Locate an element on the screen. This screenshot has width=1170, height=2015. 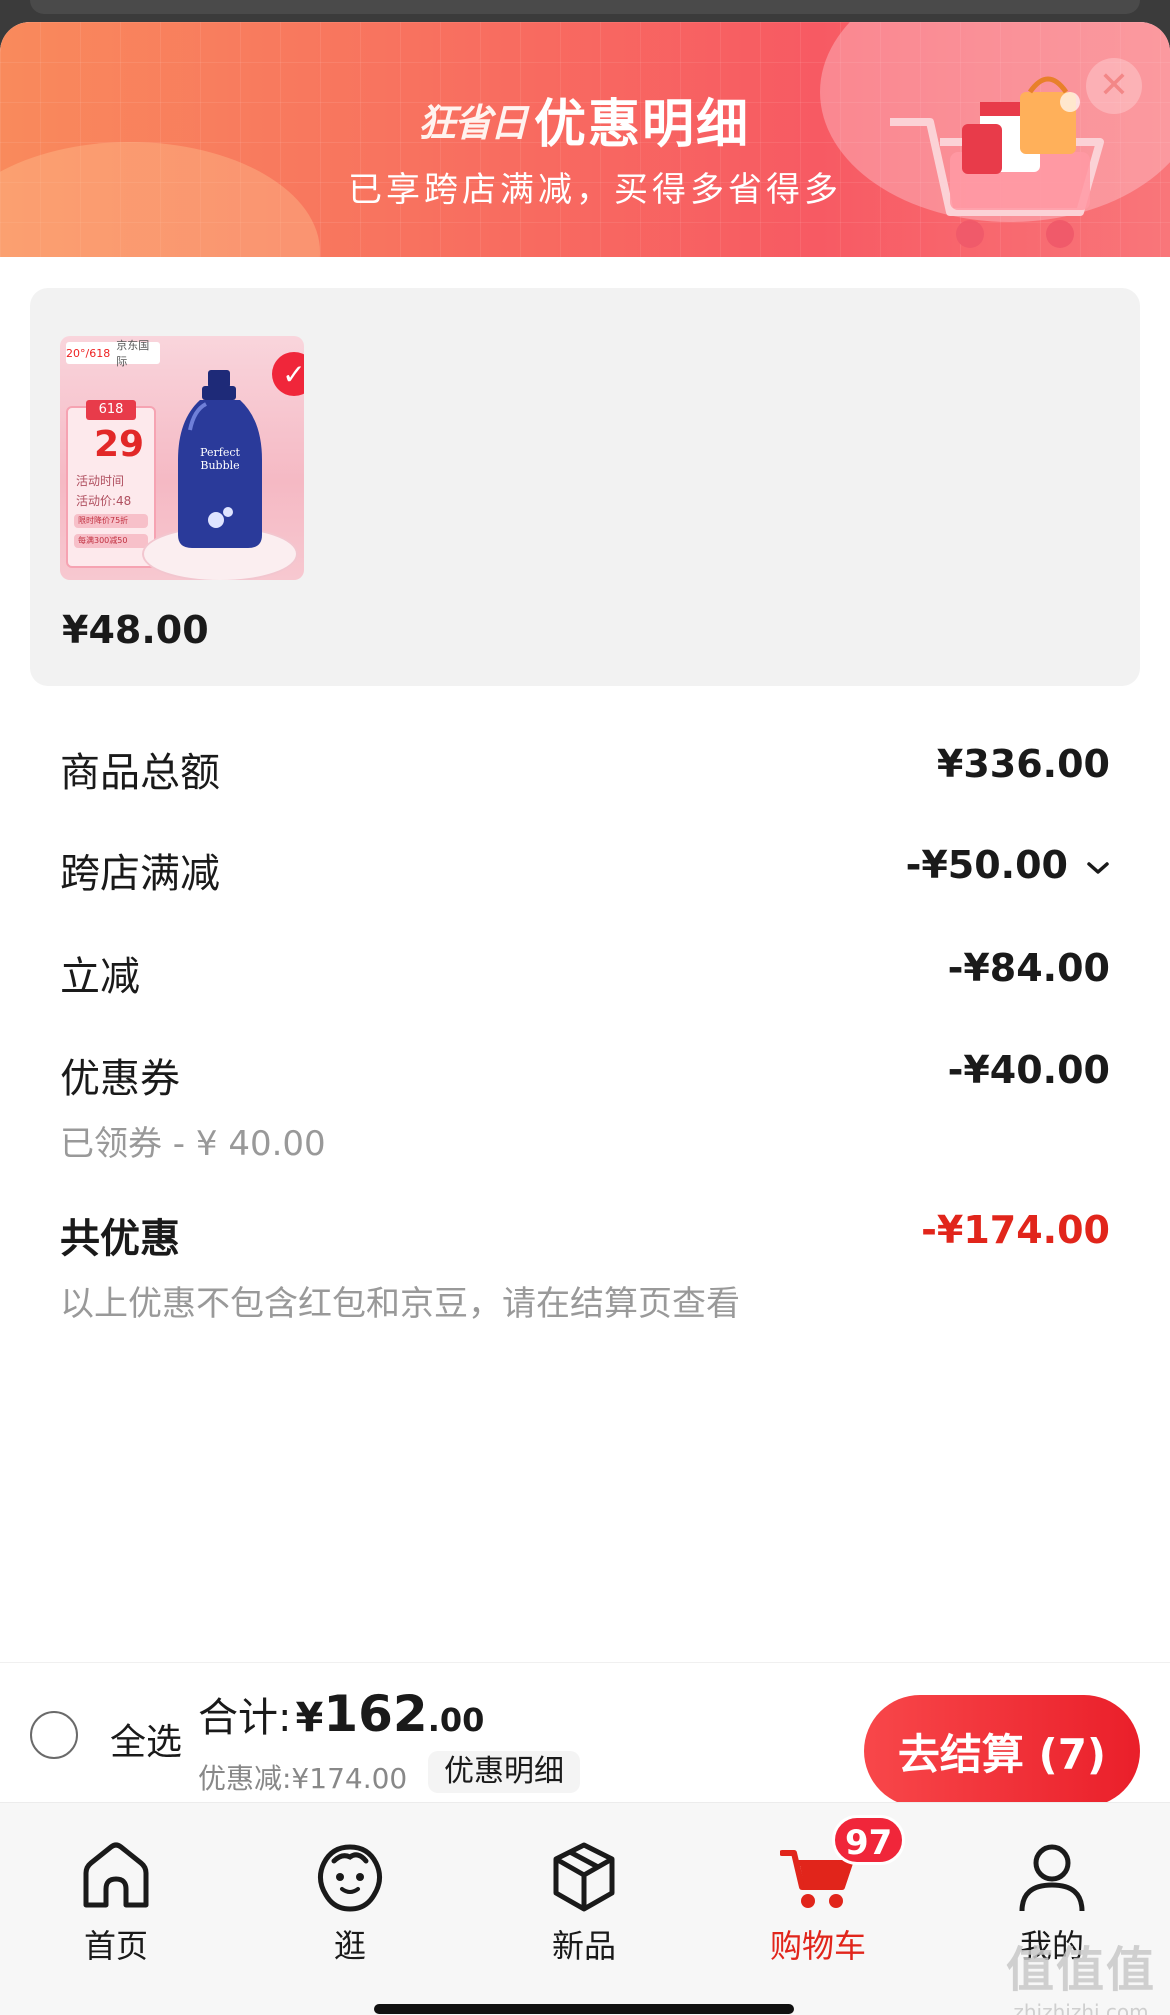
cross-store-label: 跨店满减 is located at coordinates (140, 874).